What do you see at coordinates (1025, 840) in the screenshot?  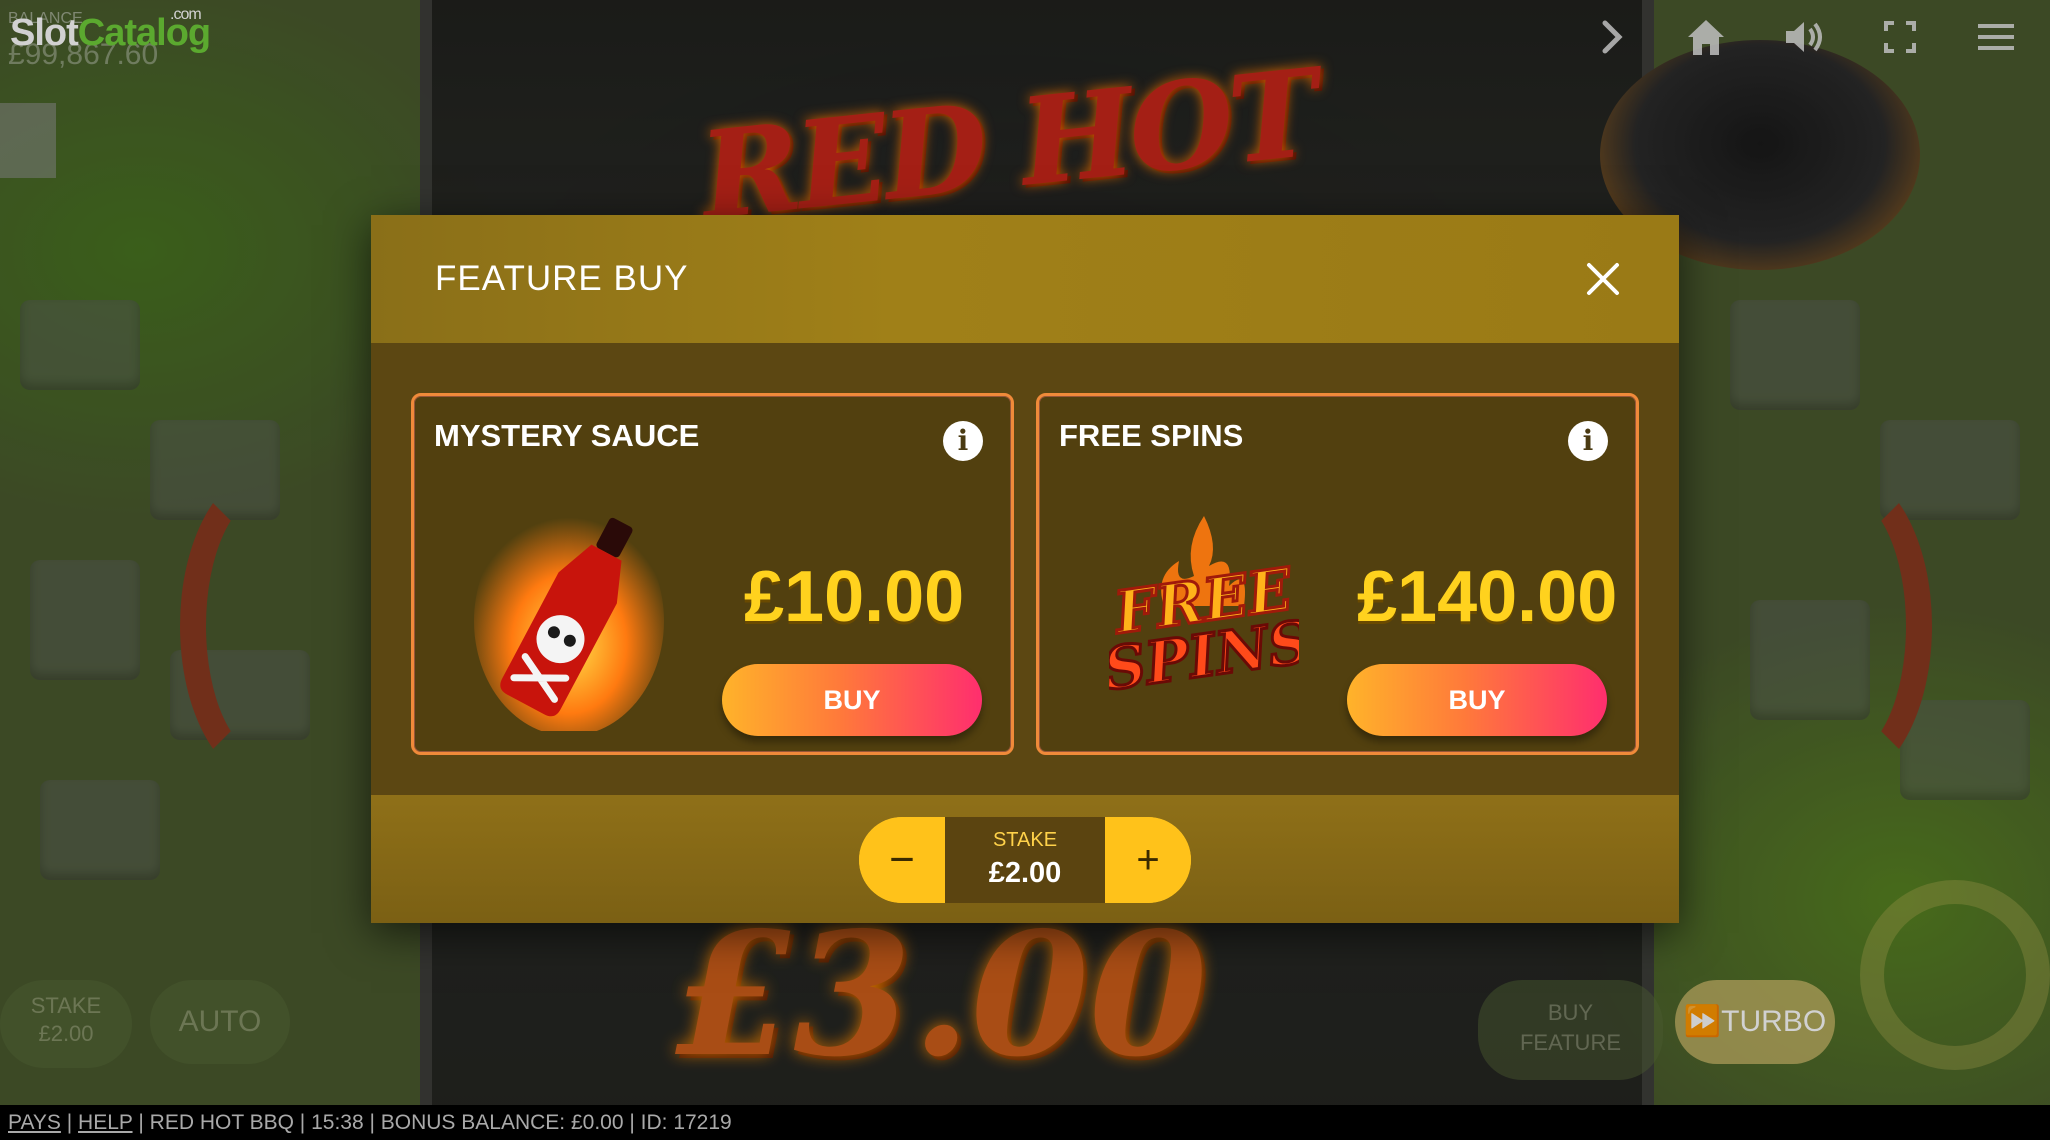 I see `stake-label: STAKE` at bounding box center [1025, 840].